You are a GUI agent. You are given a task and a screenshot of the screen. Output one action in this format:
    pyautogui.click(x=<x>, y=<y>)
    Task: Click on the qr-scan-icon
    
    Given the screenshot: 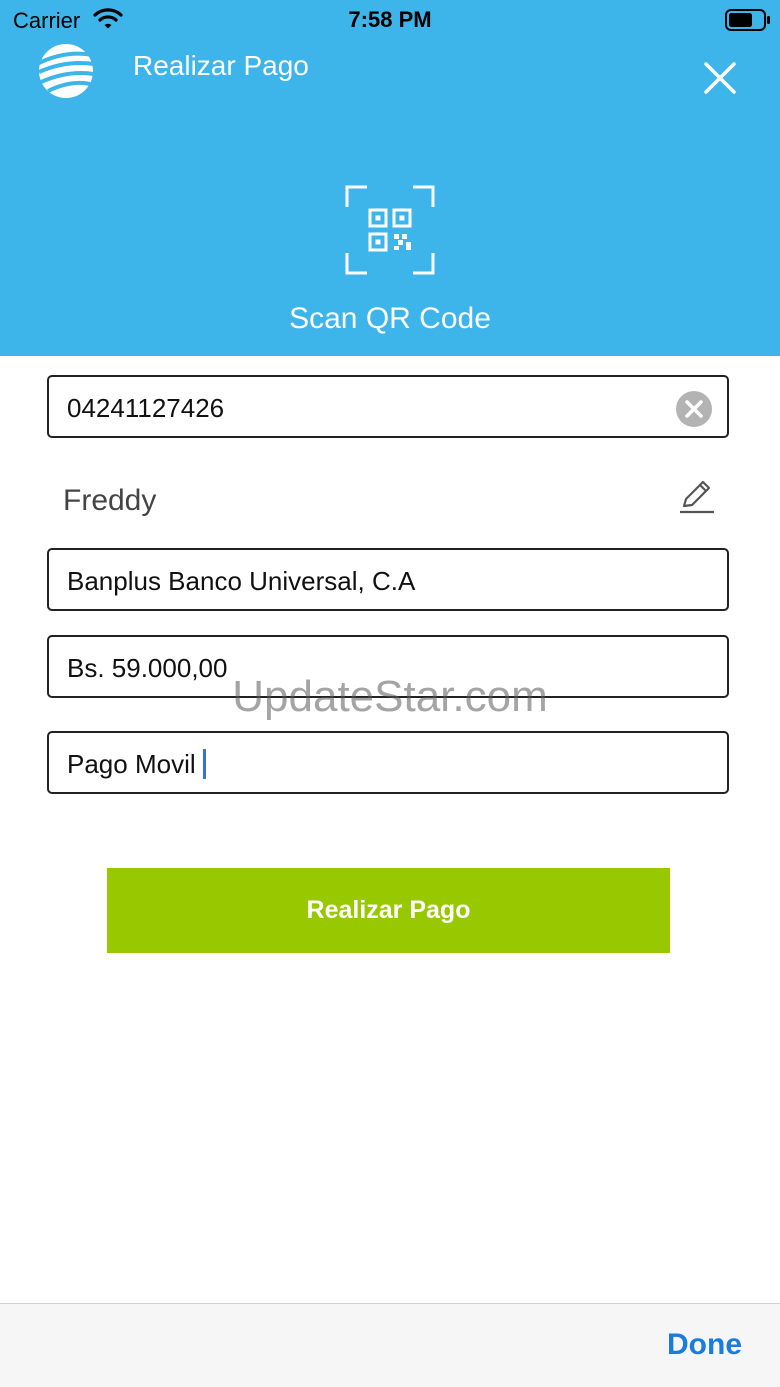 What is the action you would take?
    pyautogui.click(x=390, y=230)
    